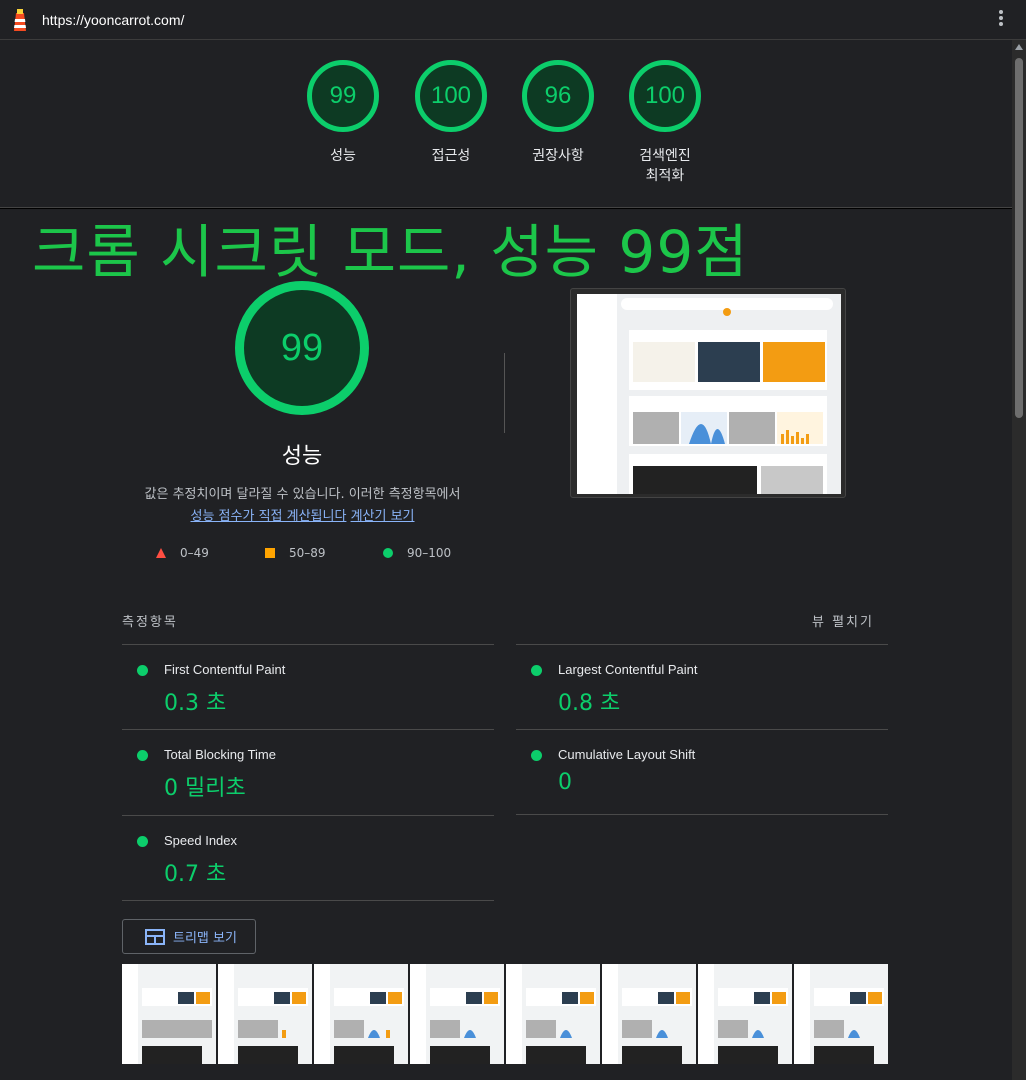 The height and width of the screenshot is (1080, 1026). What do you see at coordinates (343, 156) in the screenshot?
I see `score-label: 성능` at bounding box center [343, 156].